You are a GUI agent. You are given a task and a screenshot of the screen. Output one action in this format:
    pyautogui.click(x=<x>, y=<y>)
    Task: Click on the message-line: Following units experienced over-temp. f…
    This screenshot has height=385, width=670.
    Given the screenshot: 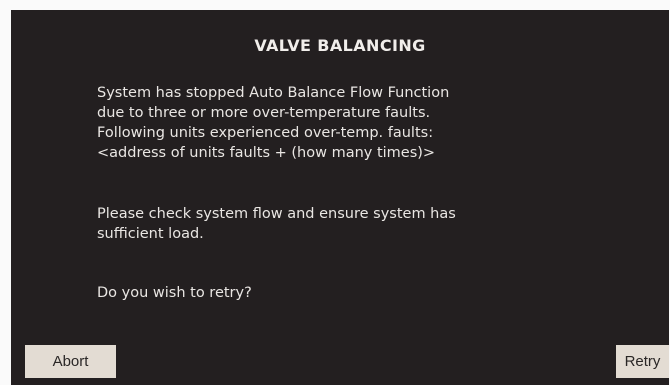 What is the action you would take?
    pyautogui.click(x=265, y=133)
    